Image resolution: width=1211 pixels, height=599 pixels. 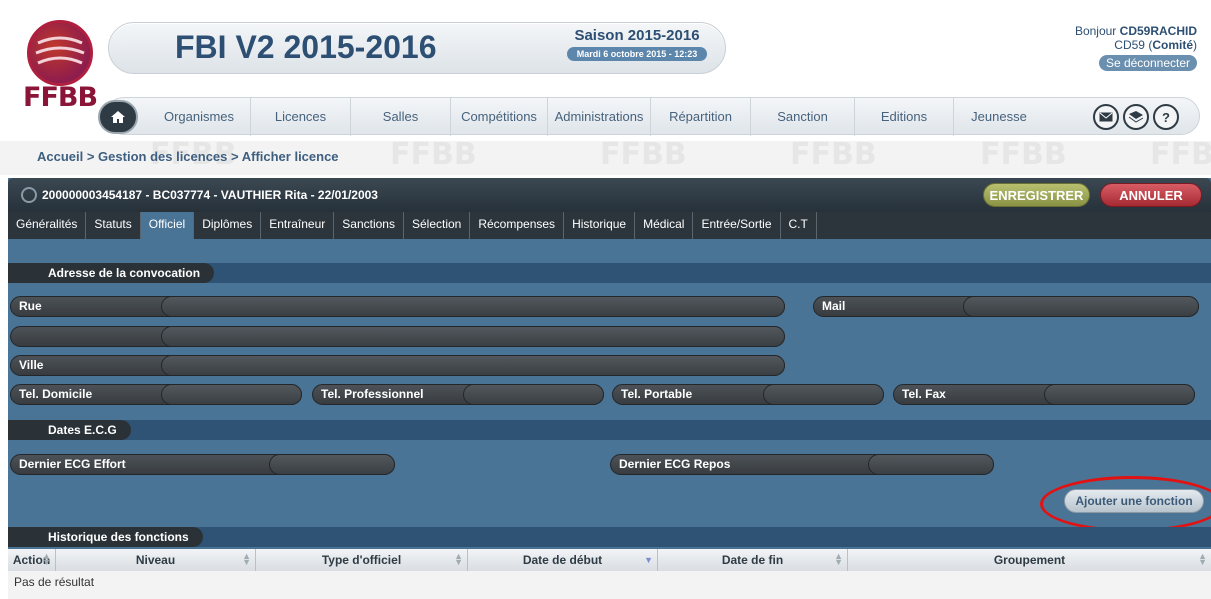 I want to click on ecg-repos-field: Dernier ECG Repos, so click(x=802, y=464).